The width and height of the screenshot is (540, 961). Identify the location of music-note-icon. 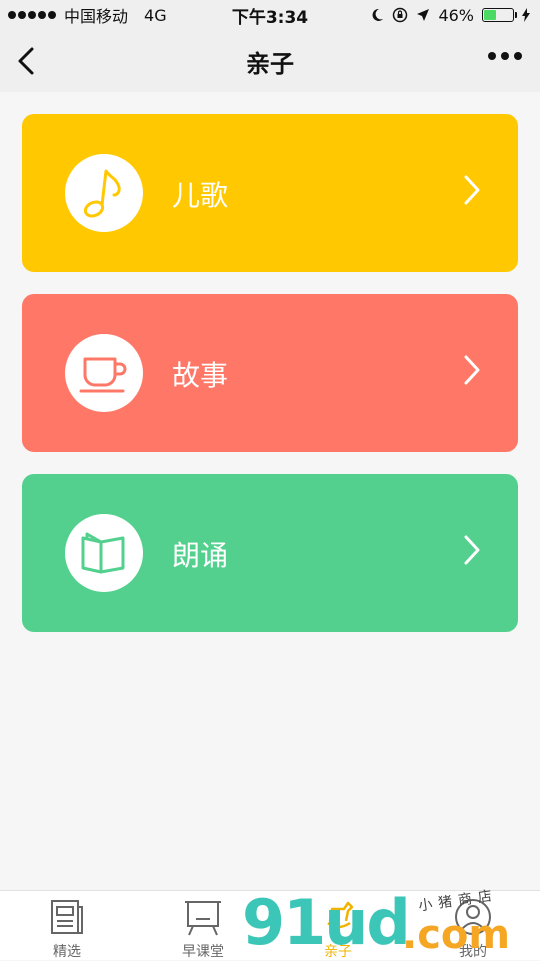
(102, 193).